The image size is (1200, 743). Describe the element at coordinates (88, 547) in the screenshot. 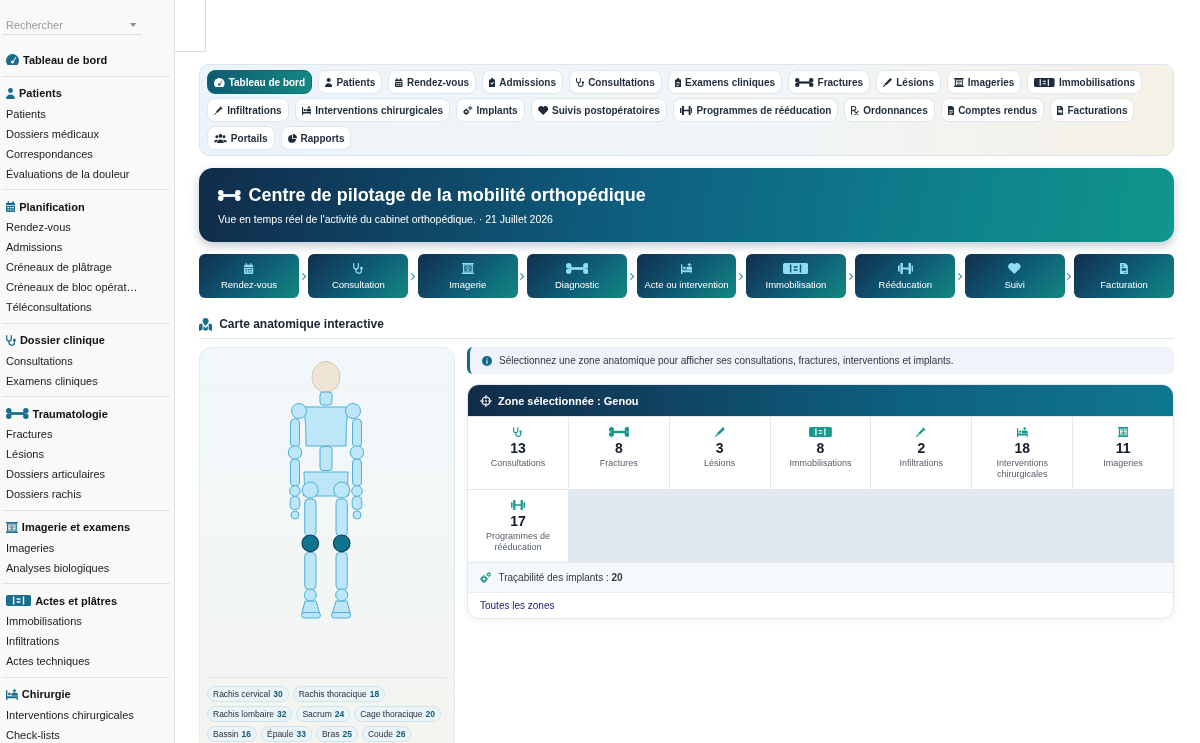

I see `sidebar-item: Imageries` at that location.